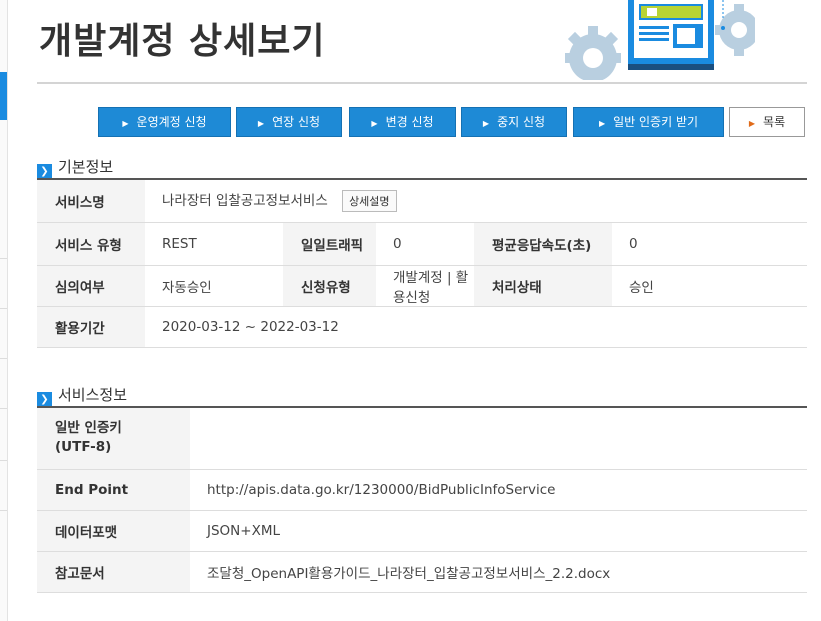 The image size is (821, 621). I want to click on status-value: 승인, so click(709, 286).